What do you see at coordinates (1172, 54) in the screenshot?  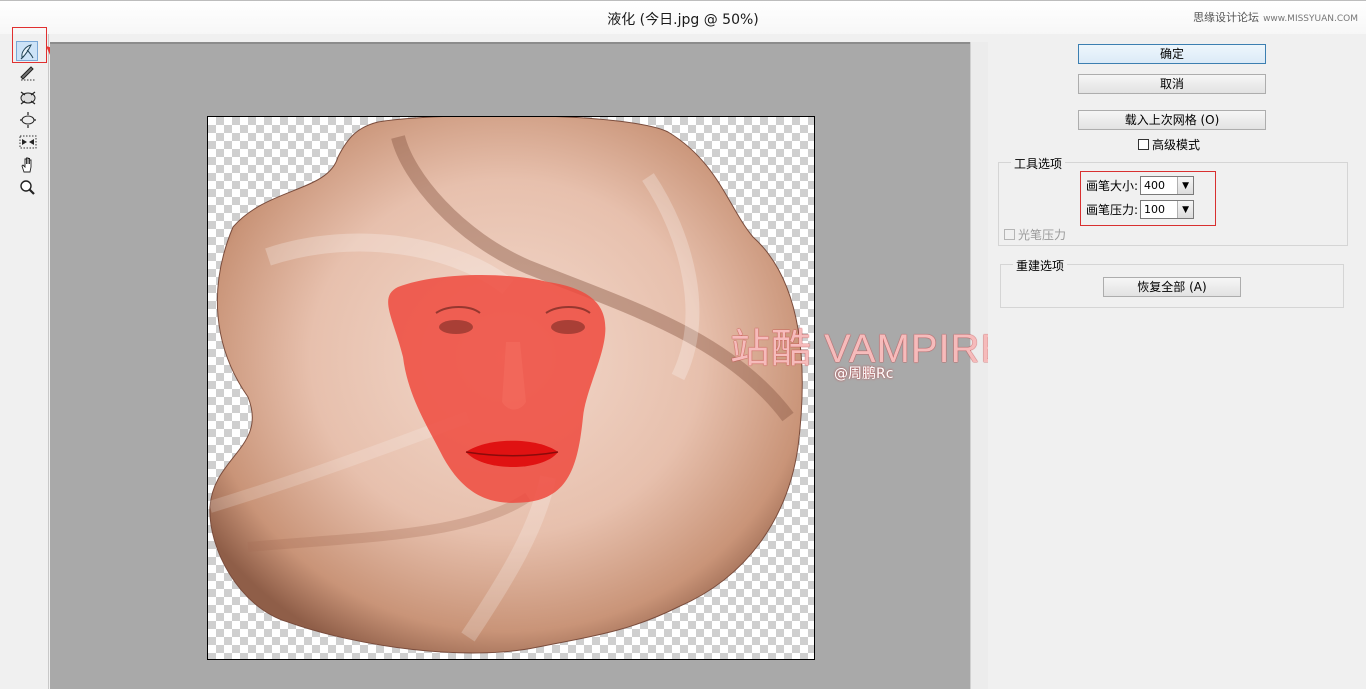 I see `ok-button: 确定` at bounding box center [1172, 54].